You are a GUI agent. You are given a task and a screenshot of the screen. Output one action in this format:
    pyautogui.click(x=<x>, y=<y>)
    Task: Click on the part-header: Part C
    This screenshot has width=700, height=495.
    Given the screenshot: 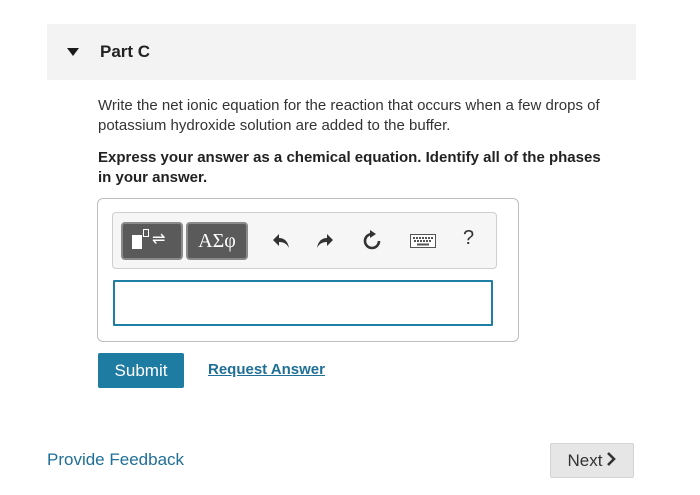 What is the action you would take?
    pyautogui.click(x=341, y=52)
    